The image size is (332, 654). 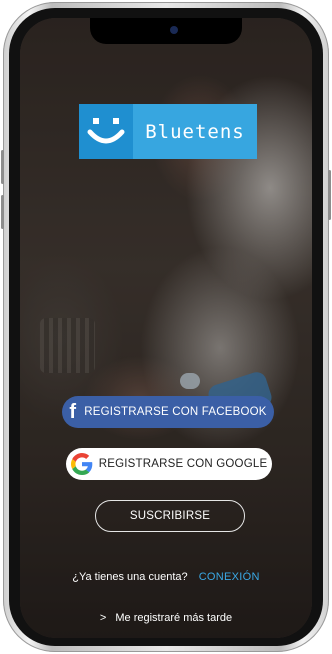 What do you see at coordinates (81, 464) in the screenshot?
I see `google-icon` at bounding box center [81, 464].